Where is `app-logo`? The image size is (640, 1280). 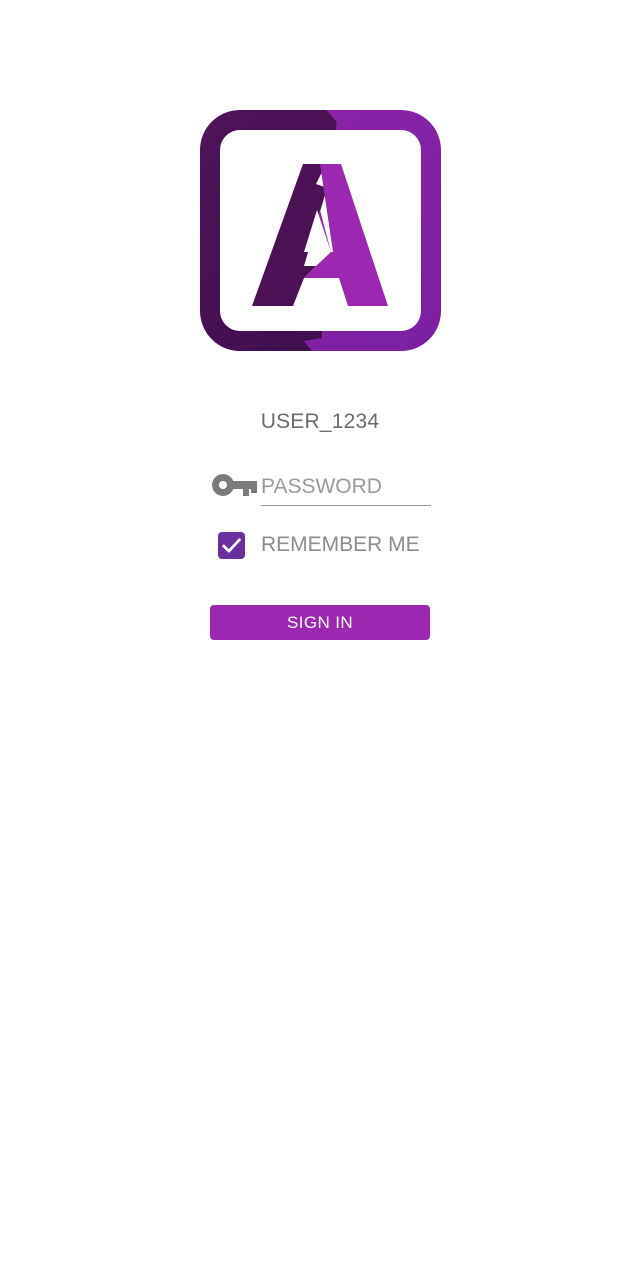 app-logo is located at coordinates (320, 230).